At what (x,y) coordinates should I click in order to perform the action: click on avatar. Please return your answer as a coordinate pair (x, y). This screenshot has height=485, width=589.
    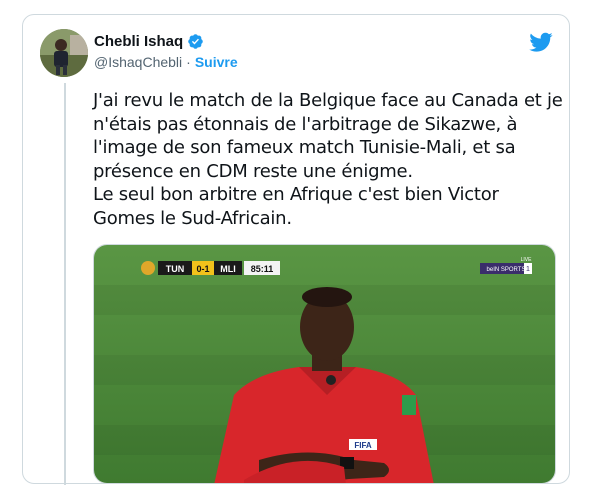
    Looking at the image, I should click on (64, 53).